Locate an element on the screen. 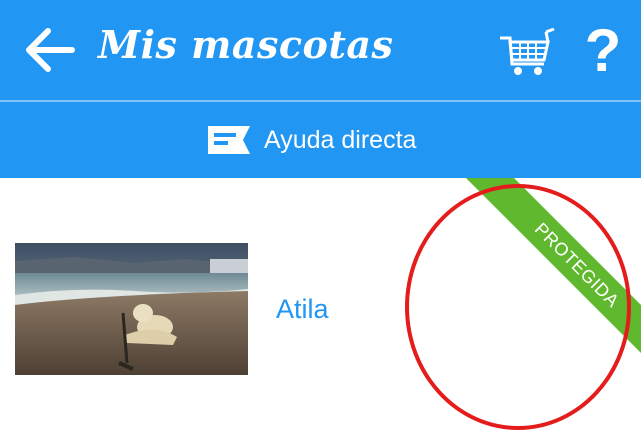  pet-name: Atila is located at coordinates (302, 309).